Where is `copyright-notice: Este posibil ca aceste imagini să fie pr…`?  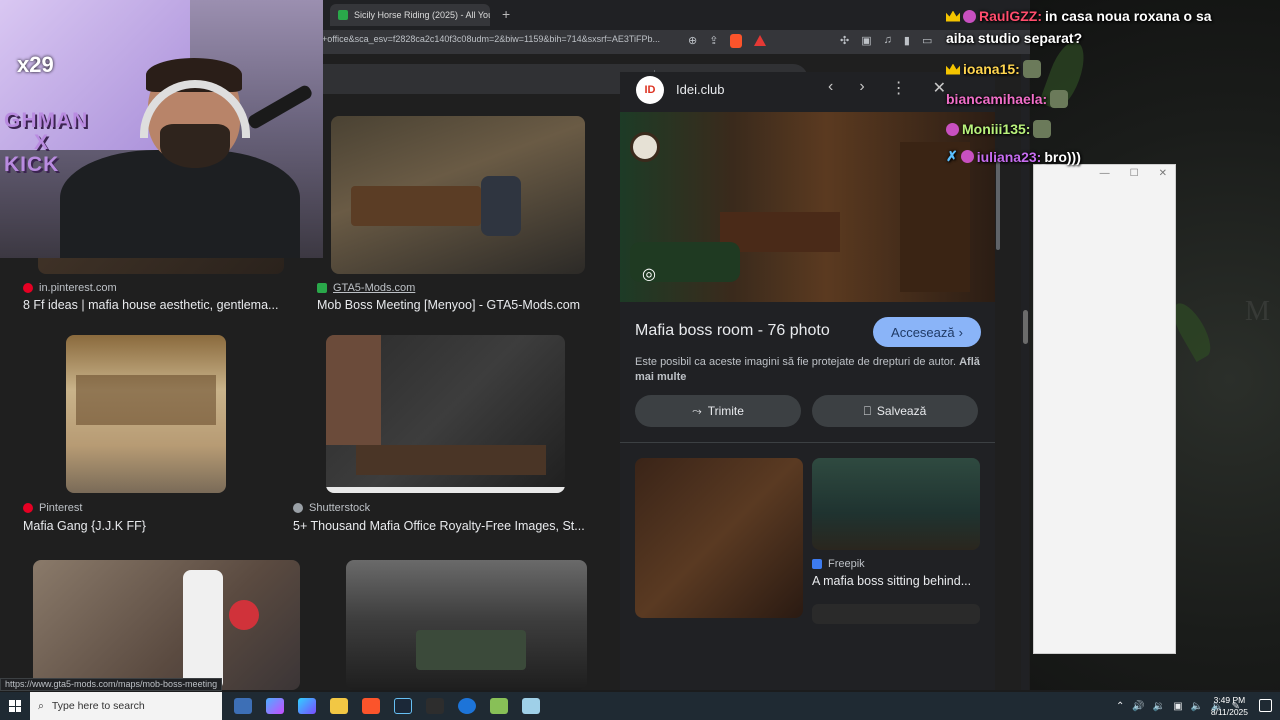 copyright-notice: Este posibil ca aceste imagini să fie pr… is located at coordinates (807, 369).